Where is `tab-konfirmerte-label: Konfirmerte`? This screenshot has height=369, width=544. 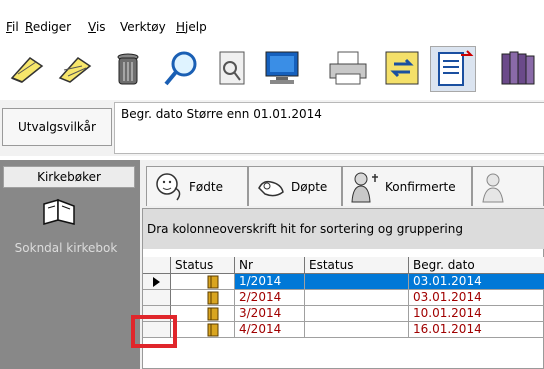 tab-konfirmerte-label: Konfirmerte is located at coordinates (420, 186).